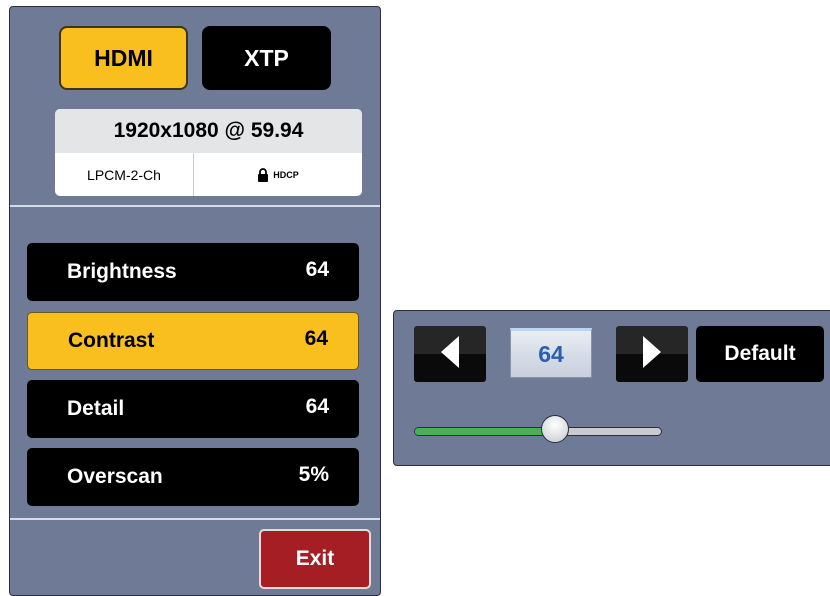 The image size is (830, 596). I want to click on contrast-label: Contrast, so click(111, 340).